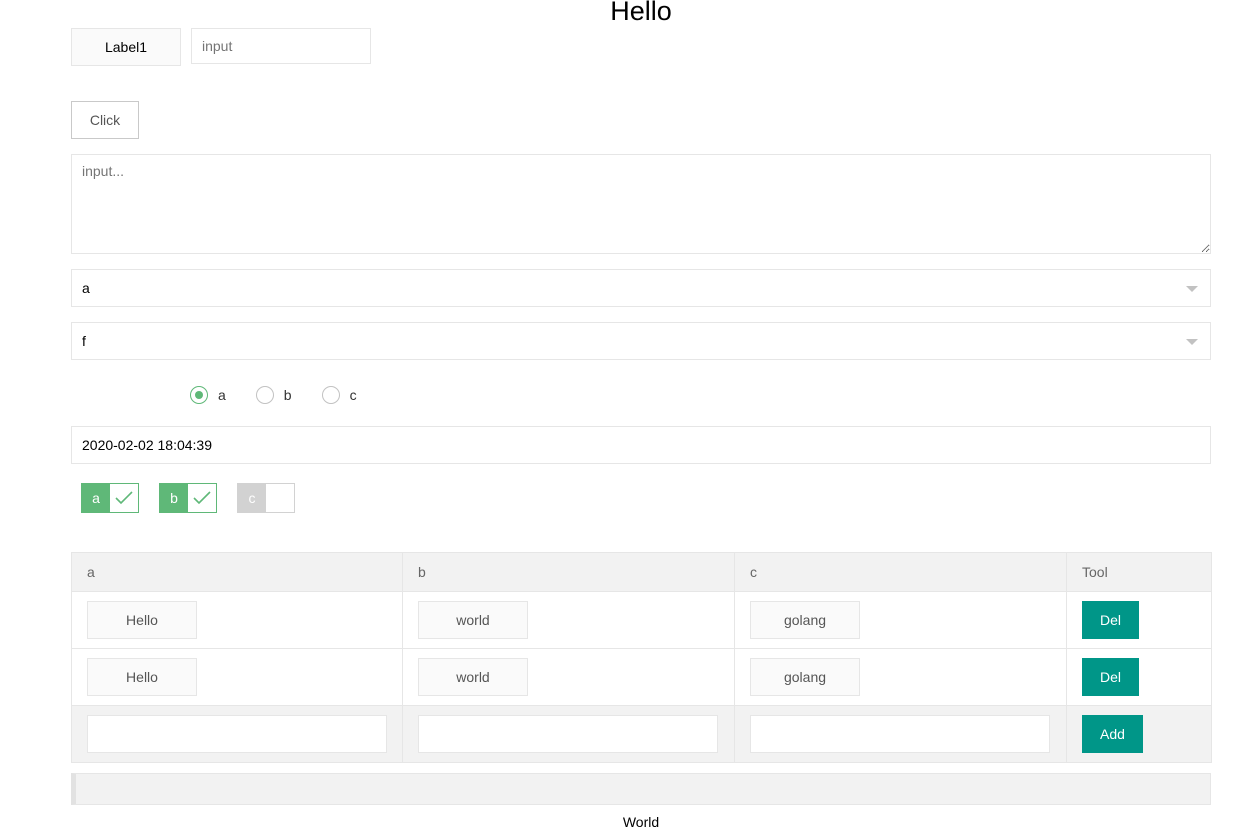  Describe the element at coordinates (641, 789) in the screenshot. I see `blockquote-bar` at that location.